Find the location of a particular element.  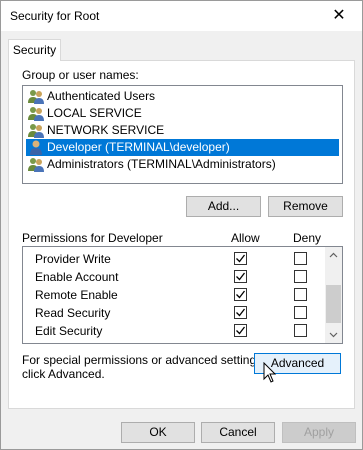

permission-name: Remote Enable is located at coordinates (76, 295).